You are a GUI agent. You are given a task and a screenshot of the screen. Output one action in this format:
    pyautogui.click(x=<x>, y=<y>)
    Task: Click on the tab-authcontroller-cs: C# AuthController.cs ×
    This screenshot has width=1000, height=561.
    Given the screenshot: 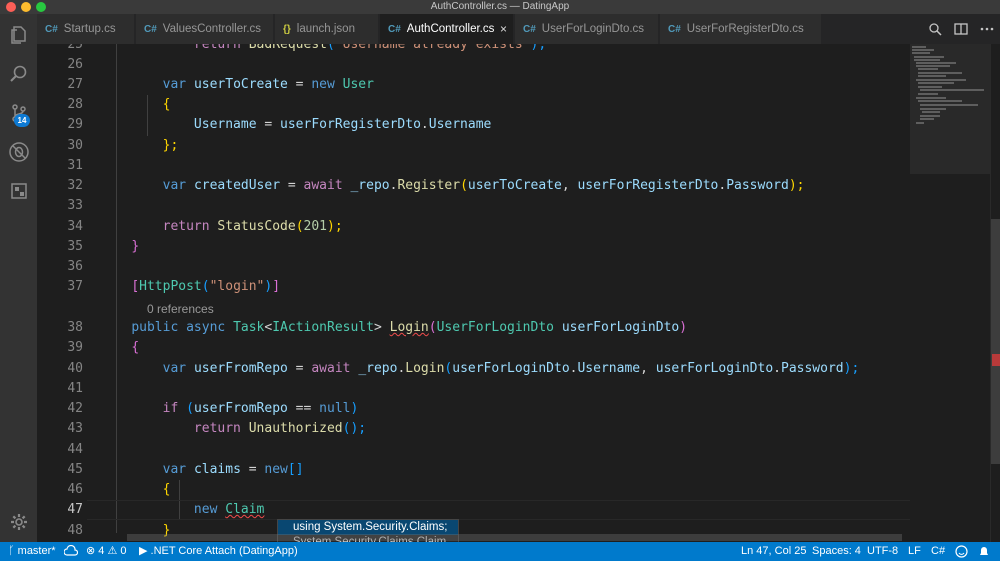 What is the action you would take?
    pyautogui.click(x=447, y=29)
    